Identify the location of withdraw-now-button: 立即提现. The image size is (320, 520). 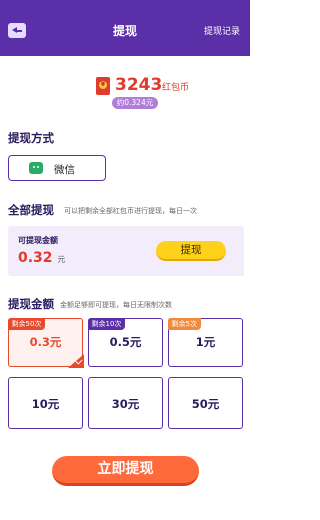
(125, 471).